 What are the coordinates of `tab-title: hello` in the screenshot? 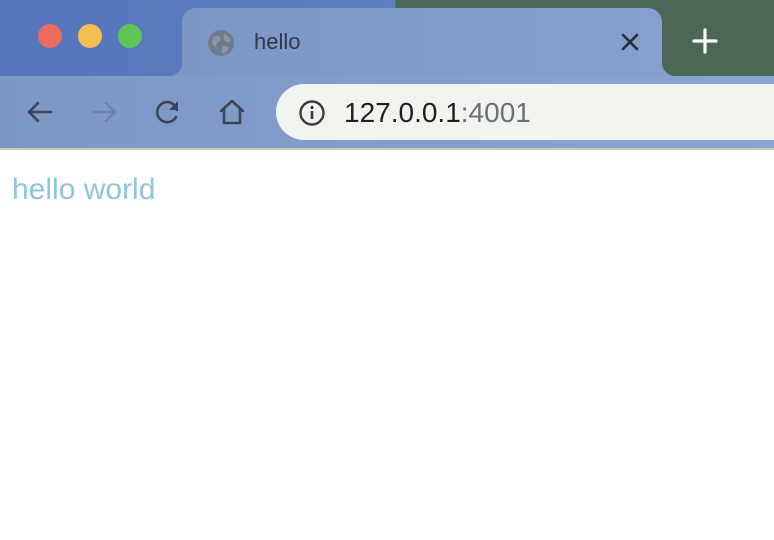 It's located at (277, 41).